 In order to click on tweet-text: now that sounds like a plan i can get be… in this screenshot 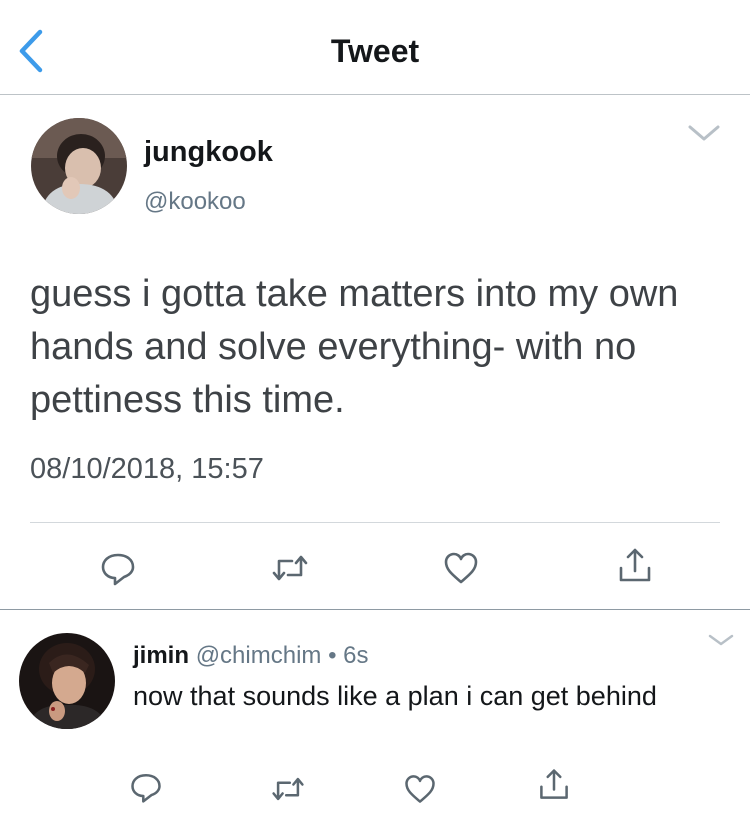, I will do `click(395, 696)`.